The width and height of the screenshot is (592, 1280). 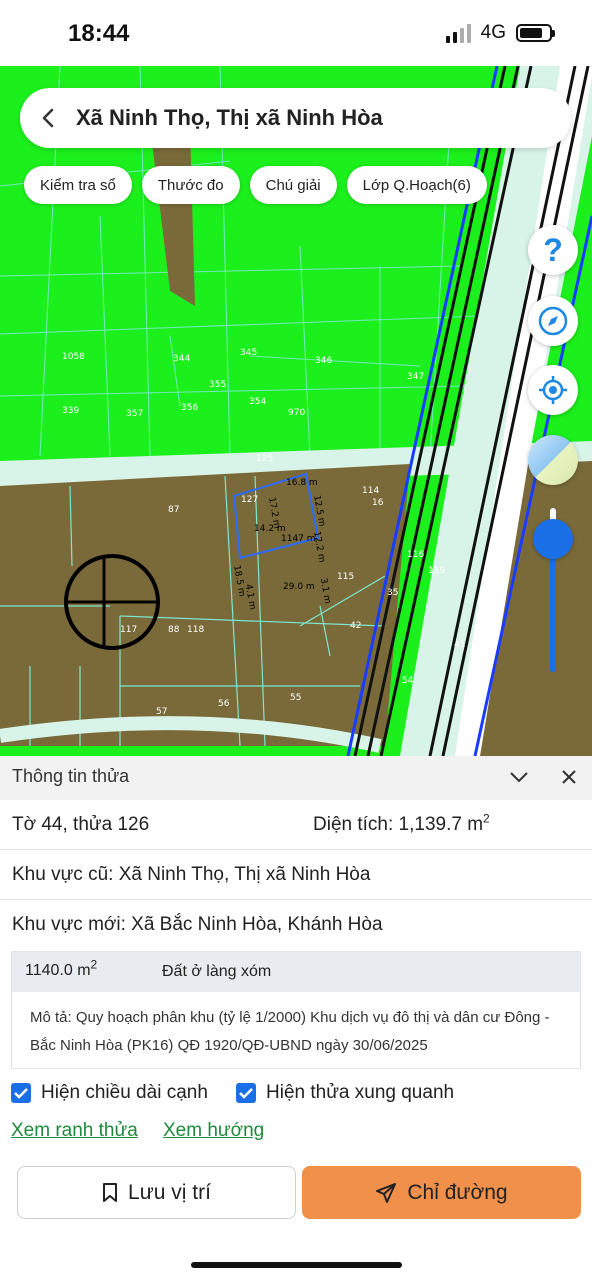 I want to click on parcel-label: 127, so click(x=250, y=500).